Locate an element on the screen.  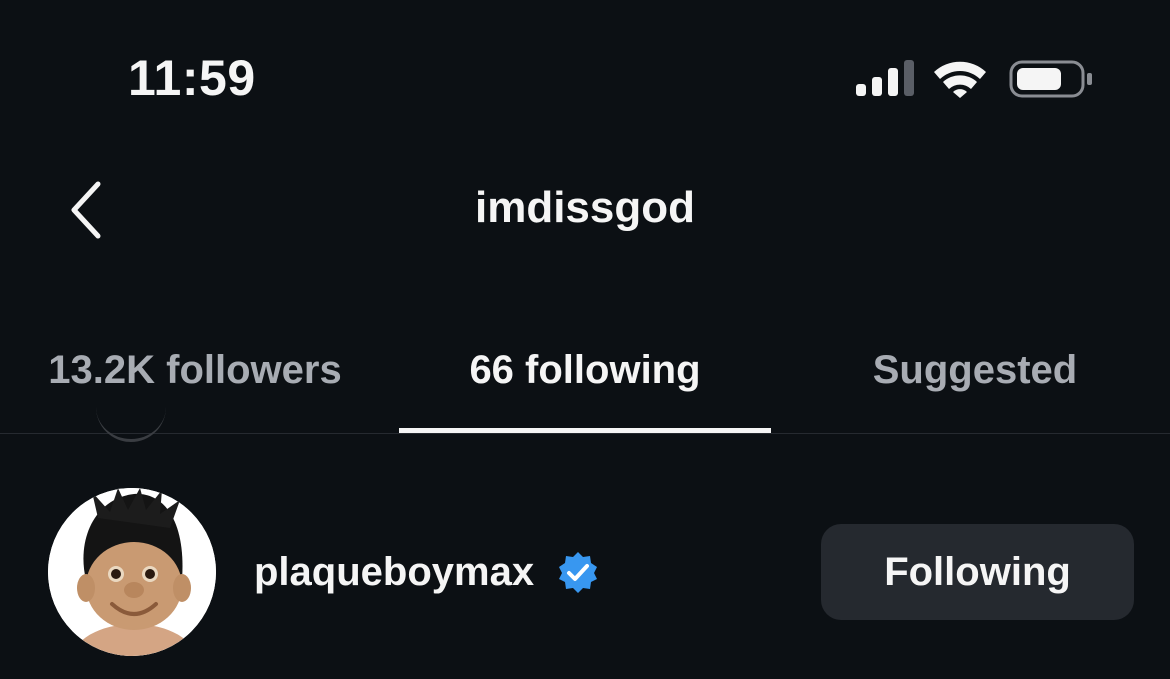
wifi-icon is located at coordinates (960, 79).